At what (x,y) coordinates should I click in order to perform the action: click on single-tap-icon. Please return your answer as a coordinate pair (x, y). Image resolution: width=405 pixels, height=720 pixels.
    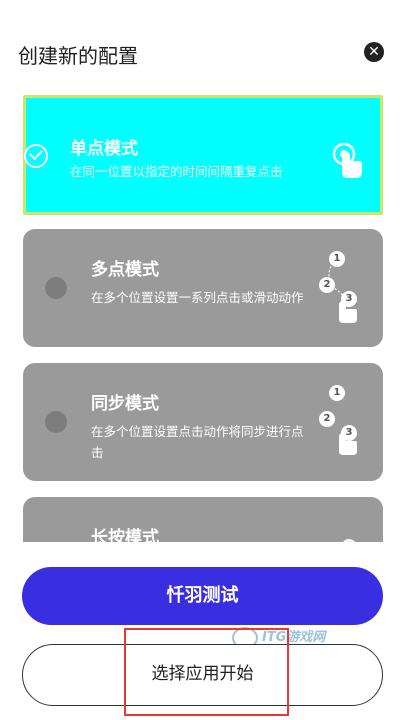
    Looking at the image, I should click on (346, 162).